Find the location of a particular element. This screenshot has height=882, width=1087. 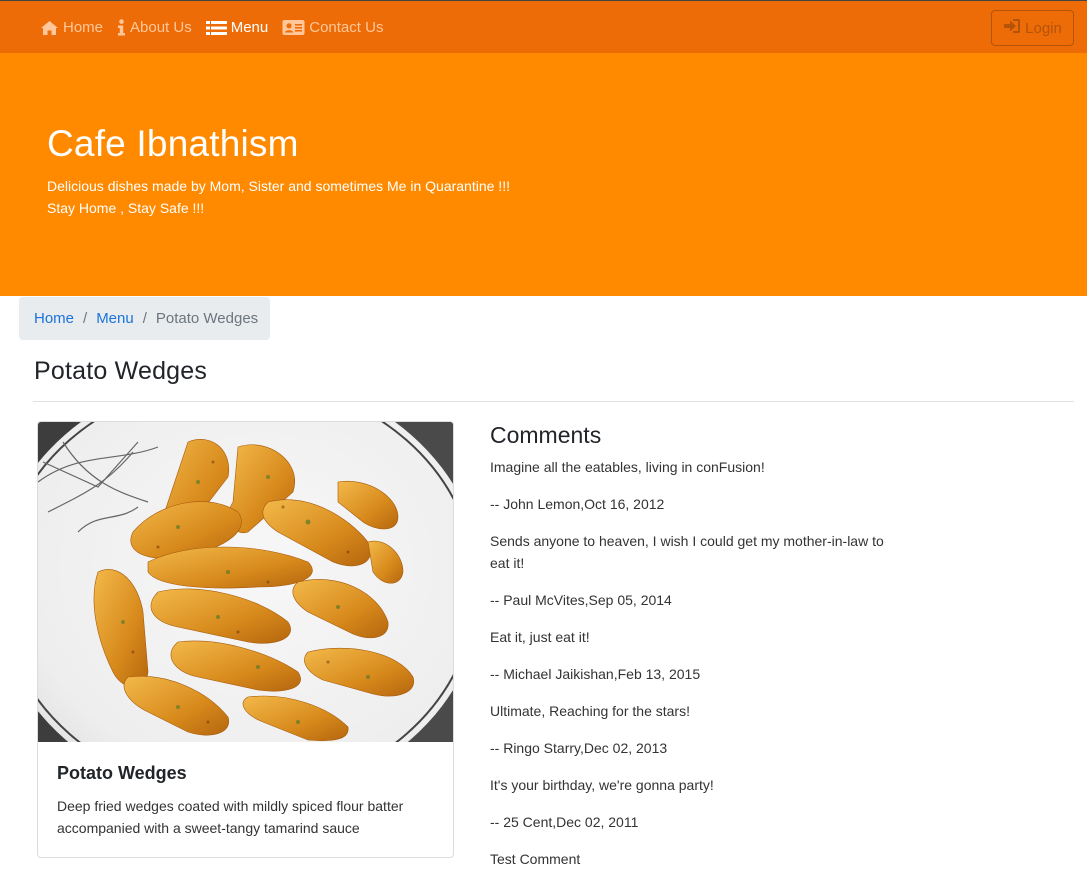

dish-name: Potato Wedges is located at coordinates (122, 773).